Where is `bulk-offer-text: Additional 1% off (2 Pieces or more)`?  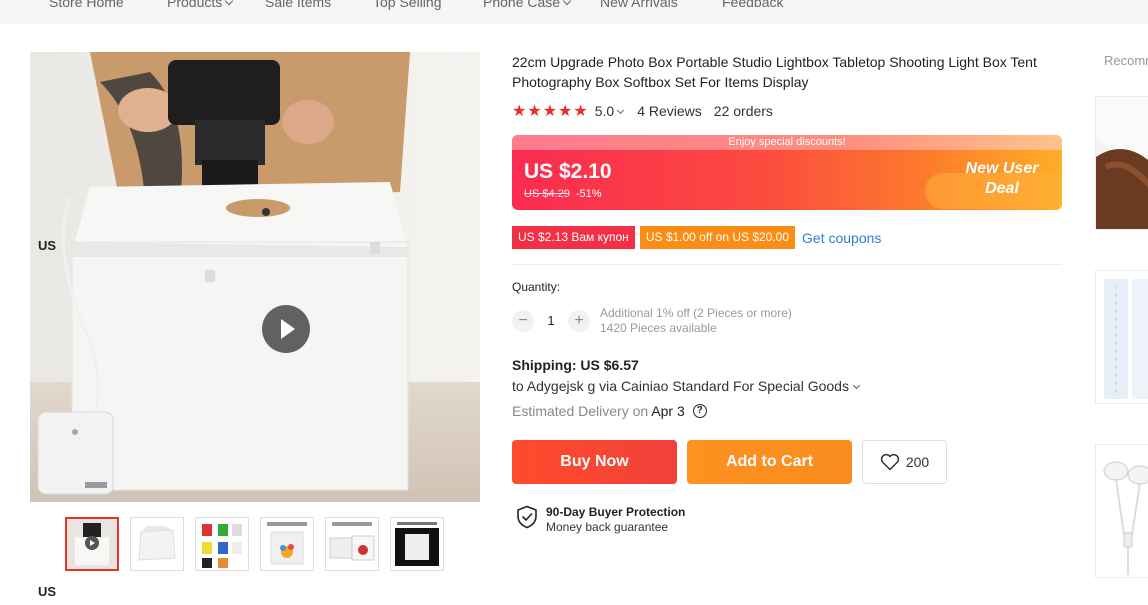 bulk-offer-text: Additional 1% off (2 Pieces or more) is located at coordinates (696, 313).